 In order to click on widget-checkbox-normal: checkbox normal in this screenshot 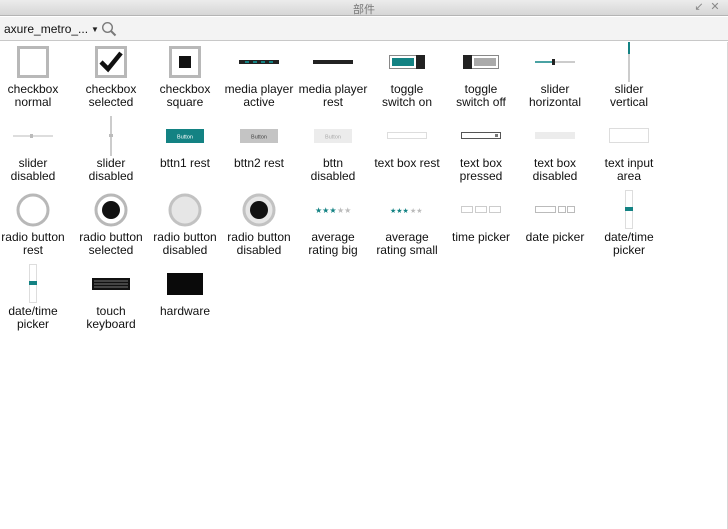, I will do `click(35, 79)`.